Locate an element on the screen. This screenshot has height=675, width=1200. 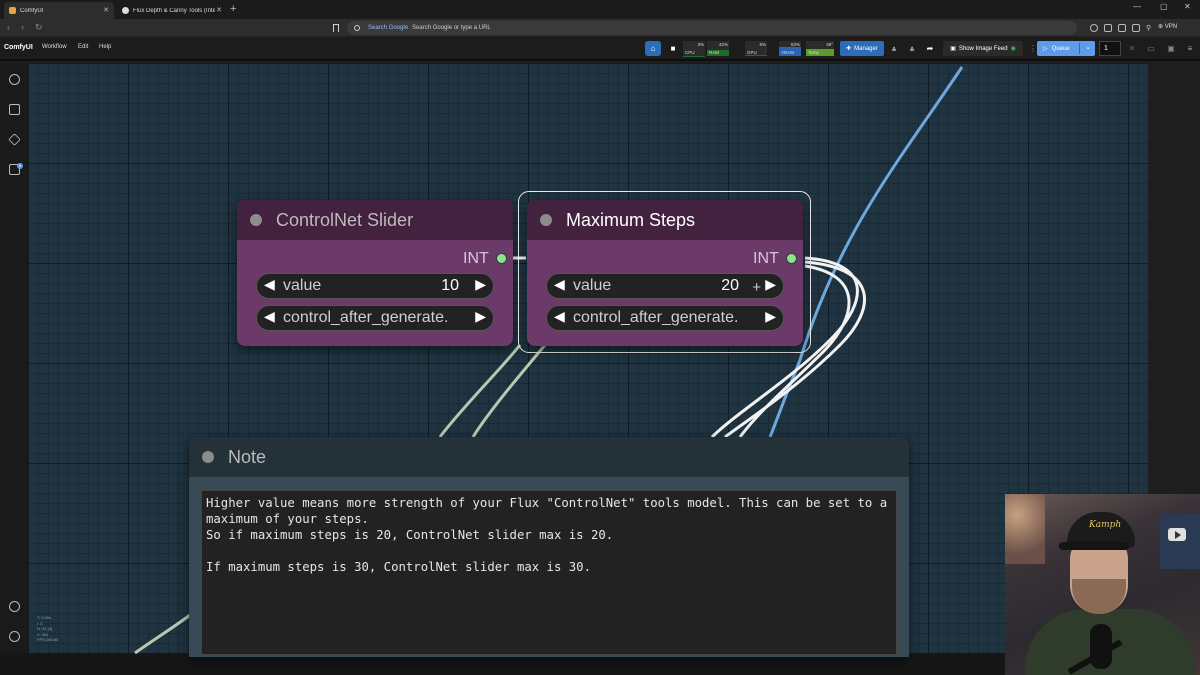
widget-label: control_after_generate. is located at coordinates (656, 317).